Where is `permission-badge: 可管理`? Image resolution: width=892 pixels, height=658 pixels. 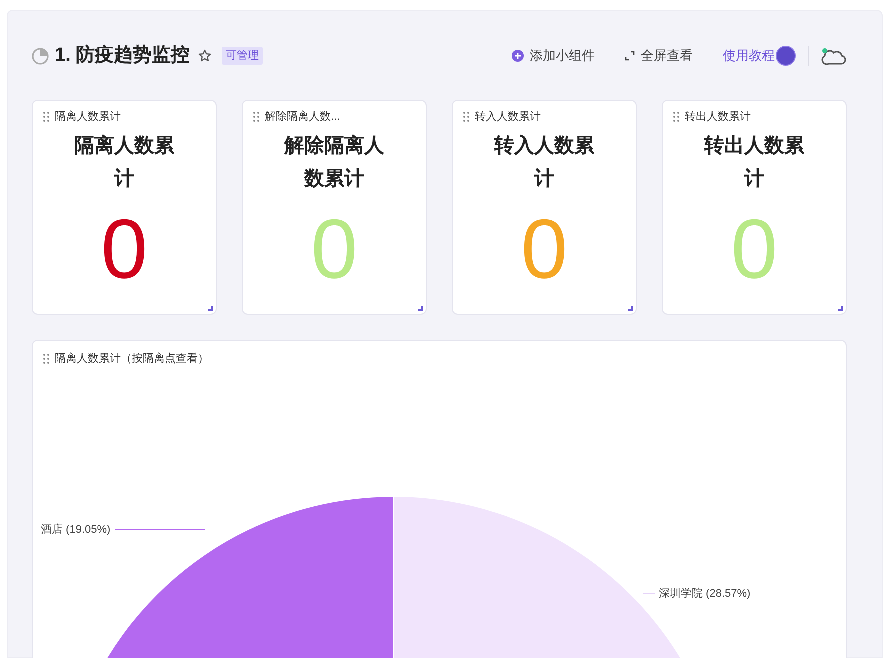 permission-badge: 可管理 is located at coordinates (243, 56).